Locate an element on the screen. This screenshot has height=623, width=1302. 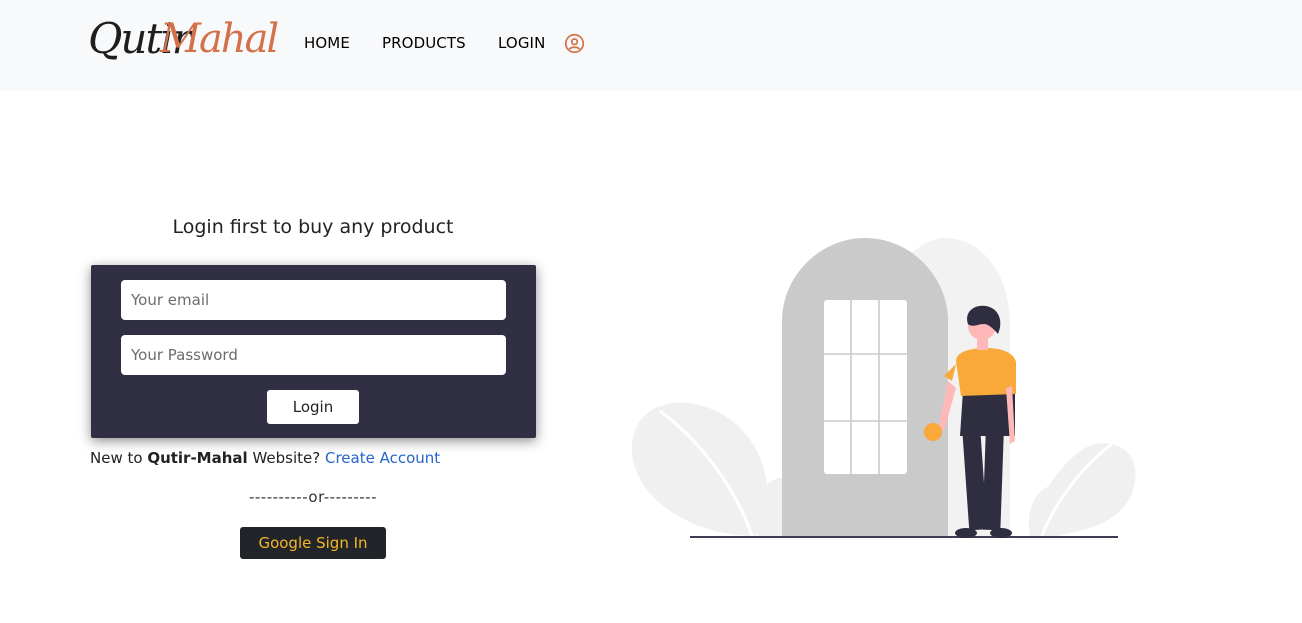
signup-prompt-brand: Qutir-Mahal is located at coordinates (197, 458).